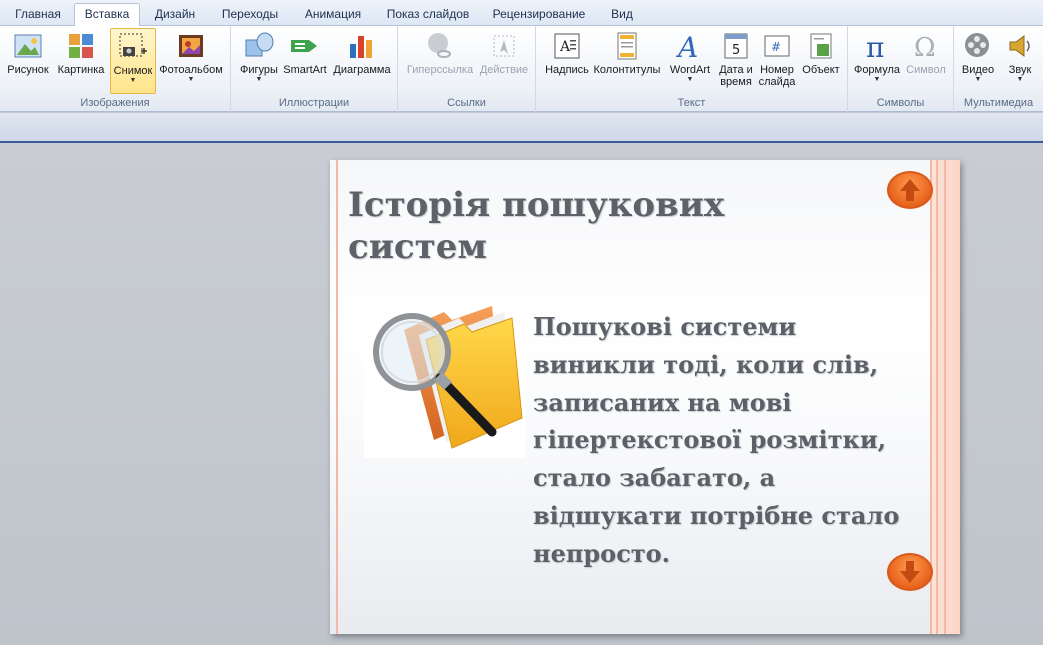  Describe the element at coordinates (1020, 70) in the screenshot. I see `audio-label: Звук` at that location.